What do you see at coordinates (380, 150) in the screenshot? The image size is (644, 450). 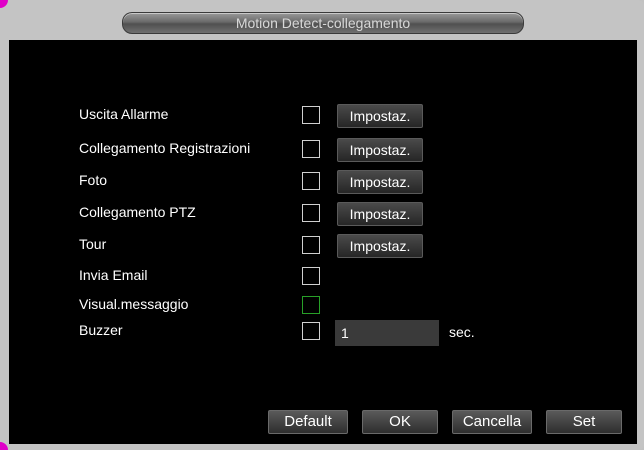 I see `record-link-setup-button: Impostaz.` at bounding box center [380, 150].